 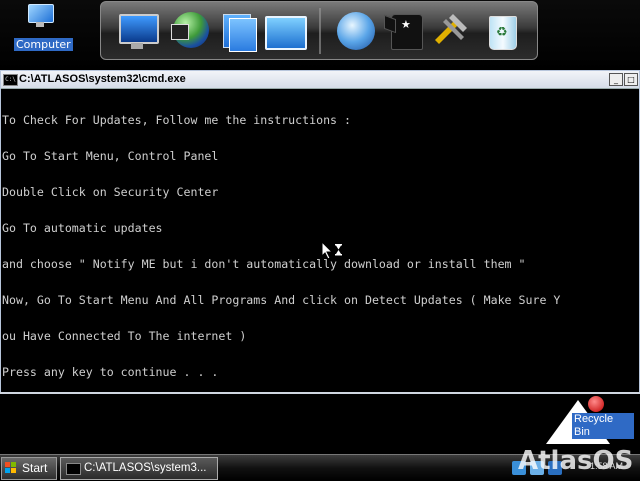 What do you see at coordinates (285, 31) in the screenshot?
I see `control-panel-icon` at bounding box center [285, 31].